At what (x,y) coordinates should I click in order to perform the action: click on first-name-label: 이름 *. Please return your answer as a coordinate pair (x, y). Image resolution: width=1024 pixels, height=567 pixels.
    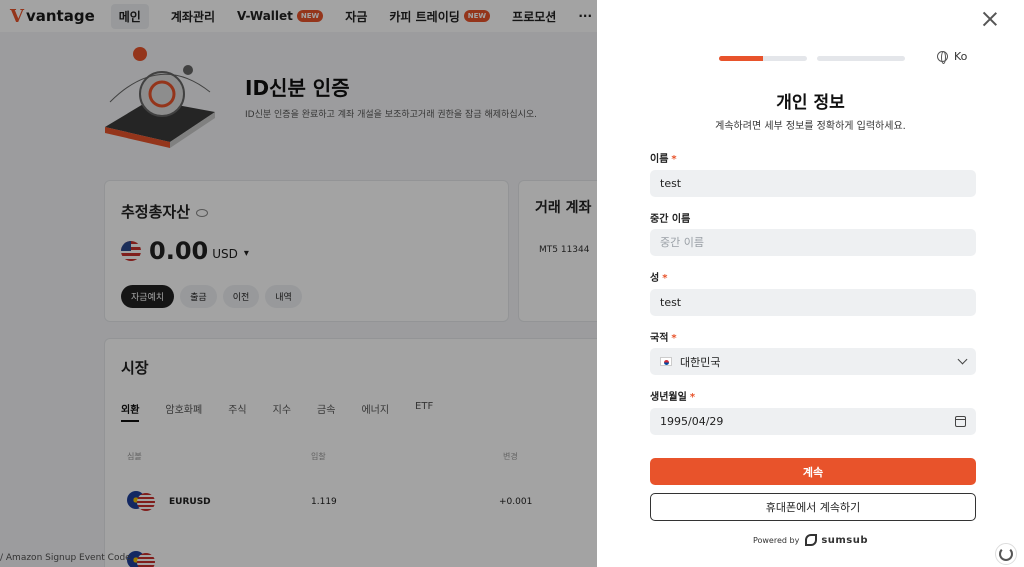
    Looking at the image, I should click on (663, 157).